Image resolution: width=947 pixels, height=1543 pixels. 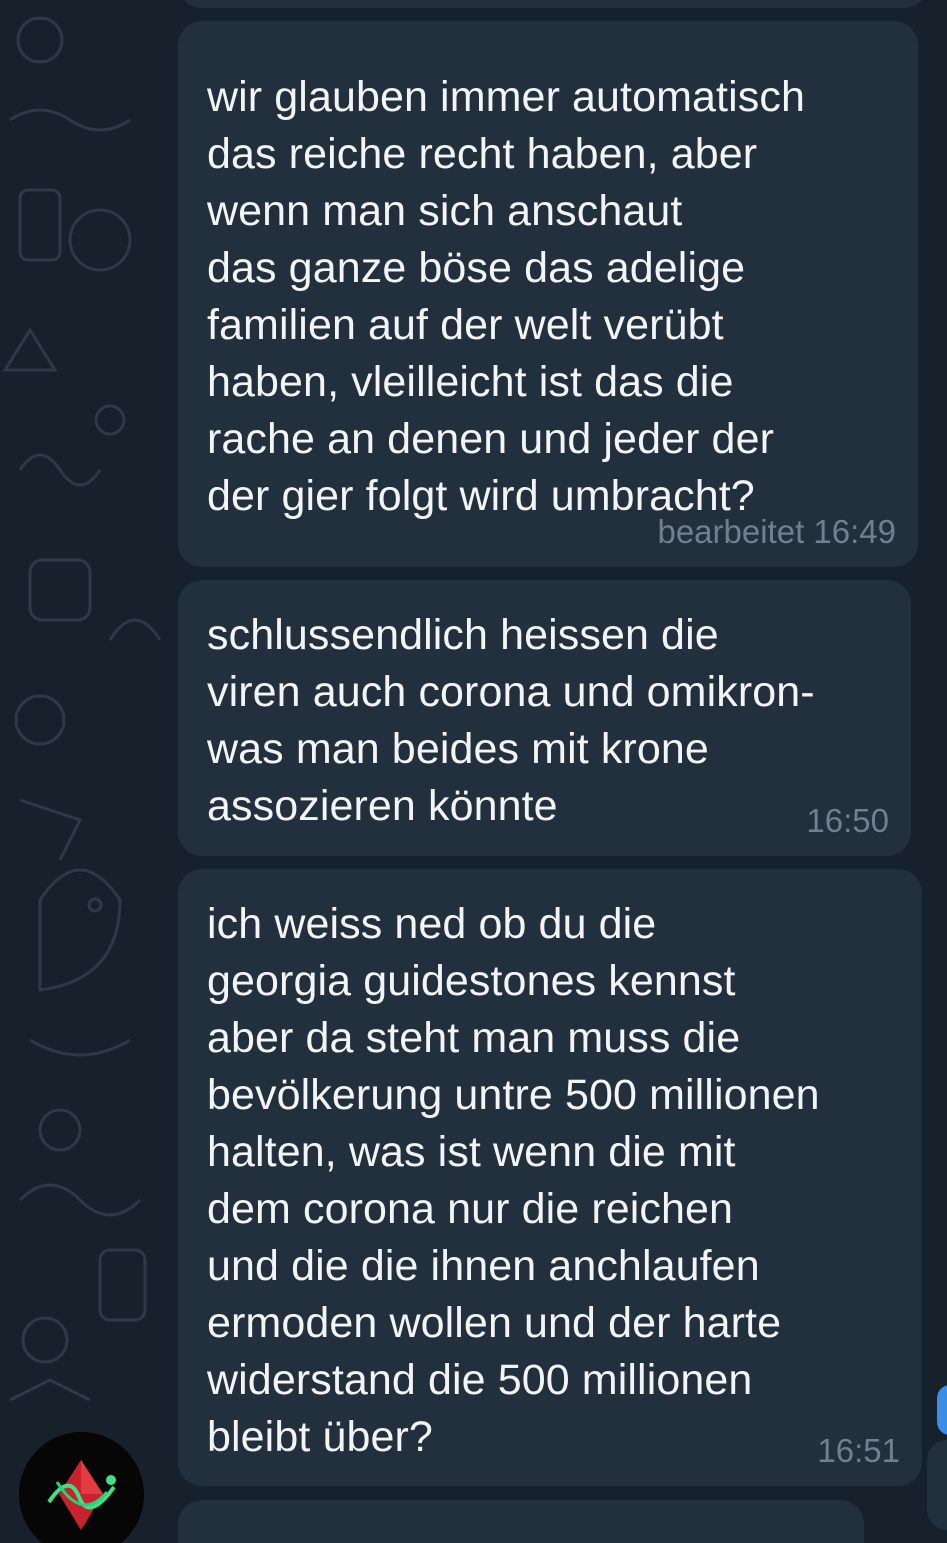 I want to click on message-timestamp: 16:50, so click(x=847, y=820).